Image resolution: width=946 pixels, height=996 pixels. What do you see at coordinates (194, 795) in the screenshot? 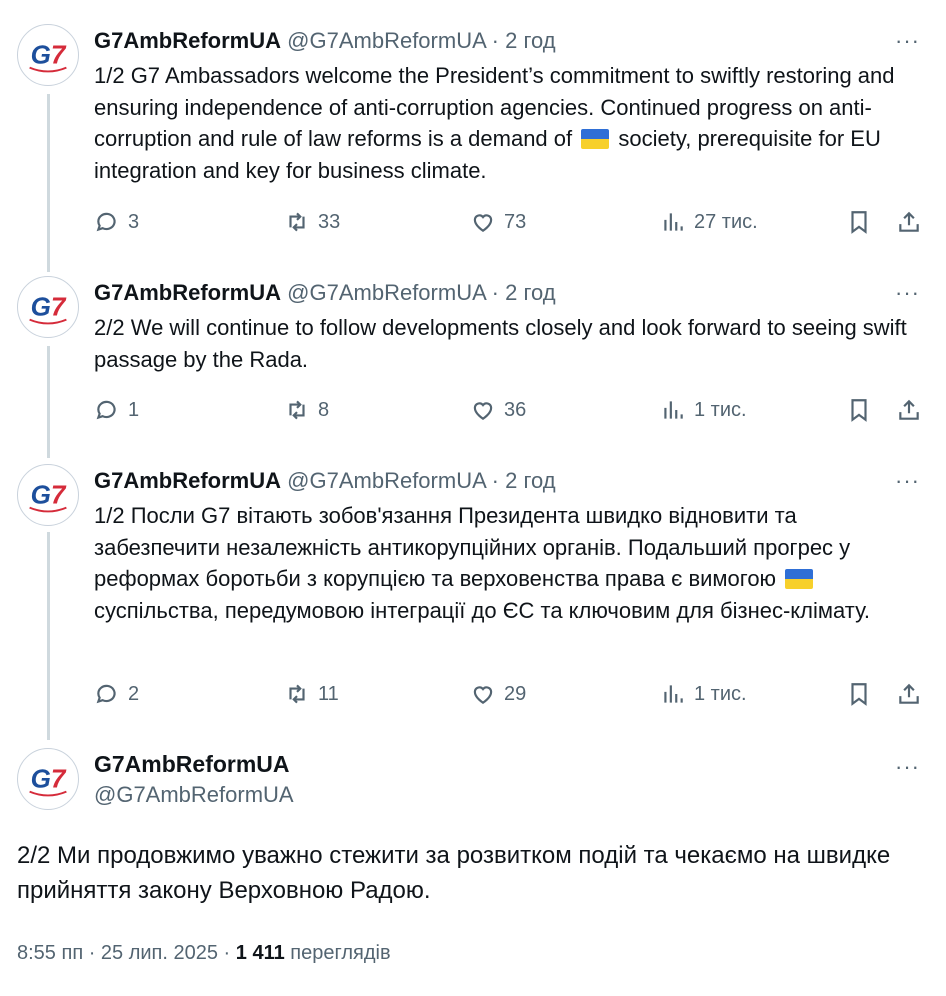
I see `author-handle: @G7AmbReformUA` at bounding box center [194, 795].